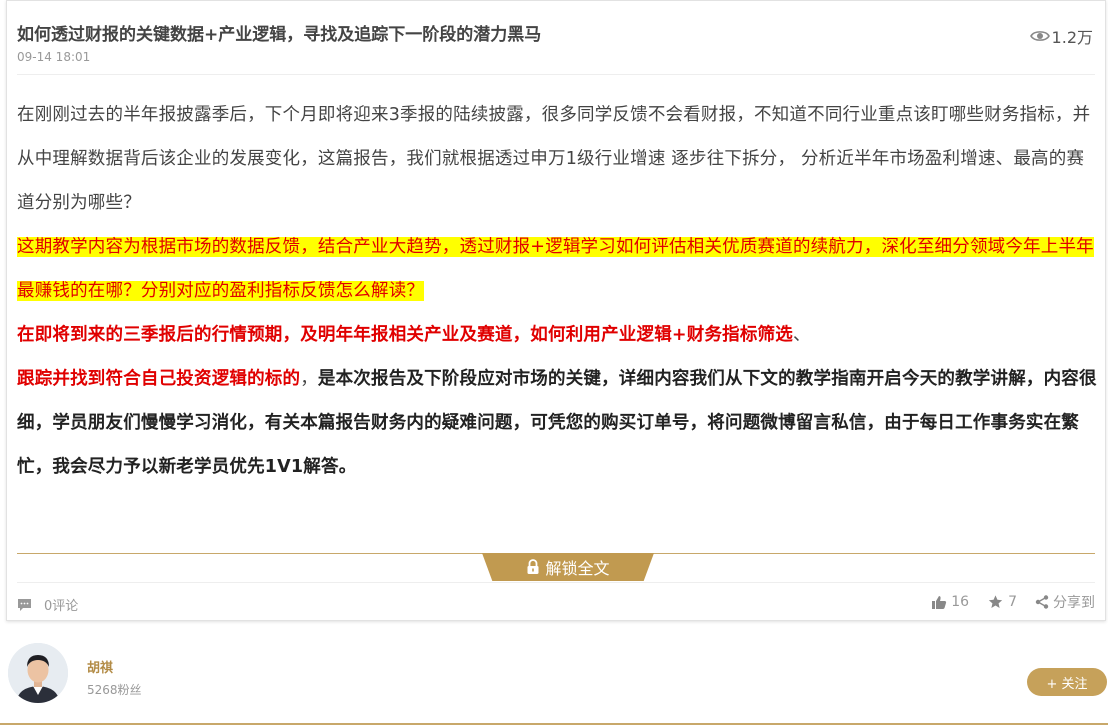  Describe the element at coordinates (556, 582) in the screenshot. I see `footer-divider` at that location.